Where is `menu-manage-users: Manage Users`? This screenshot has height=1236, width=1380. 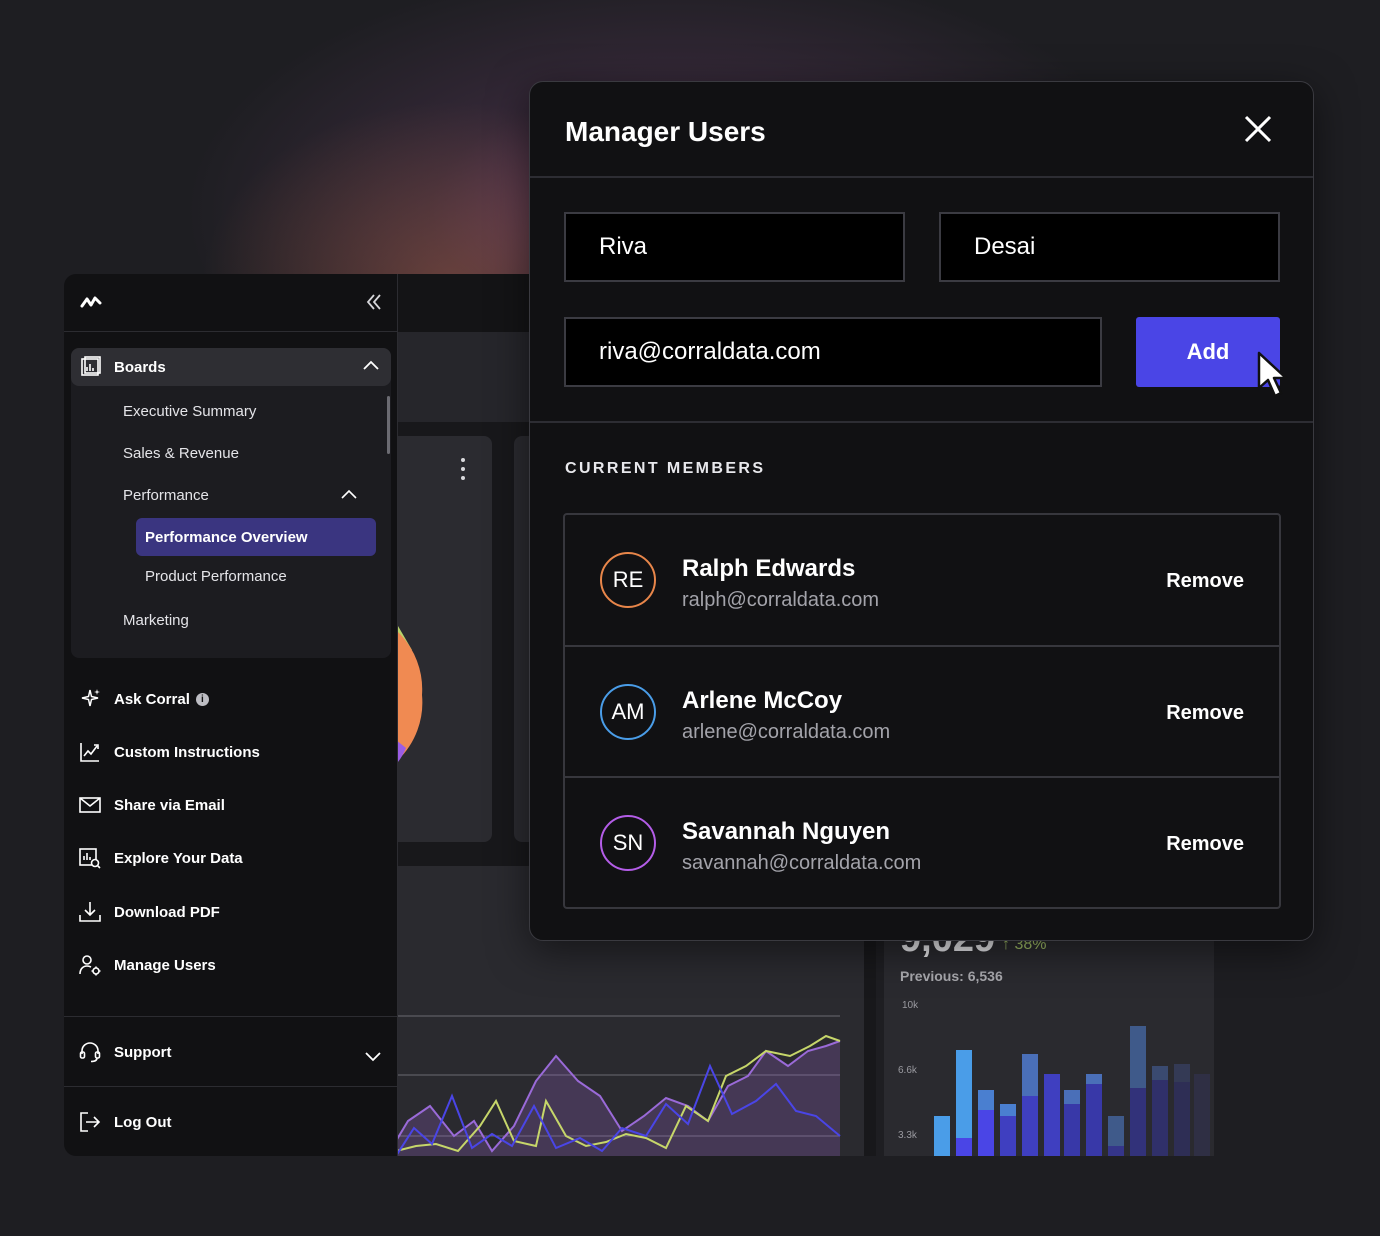 menu-manage-users: Manage Users is located at coordinates (147, 965).